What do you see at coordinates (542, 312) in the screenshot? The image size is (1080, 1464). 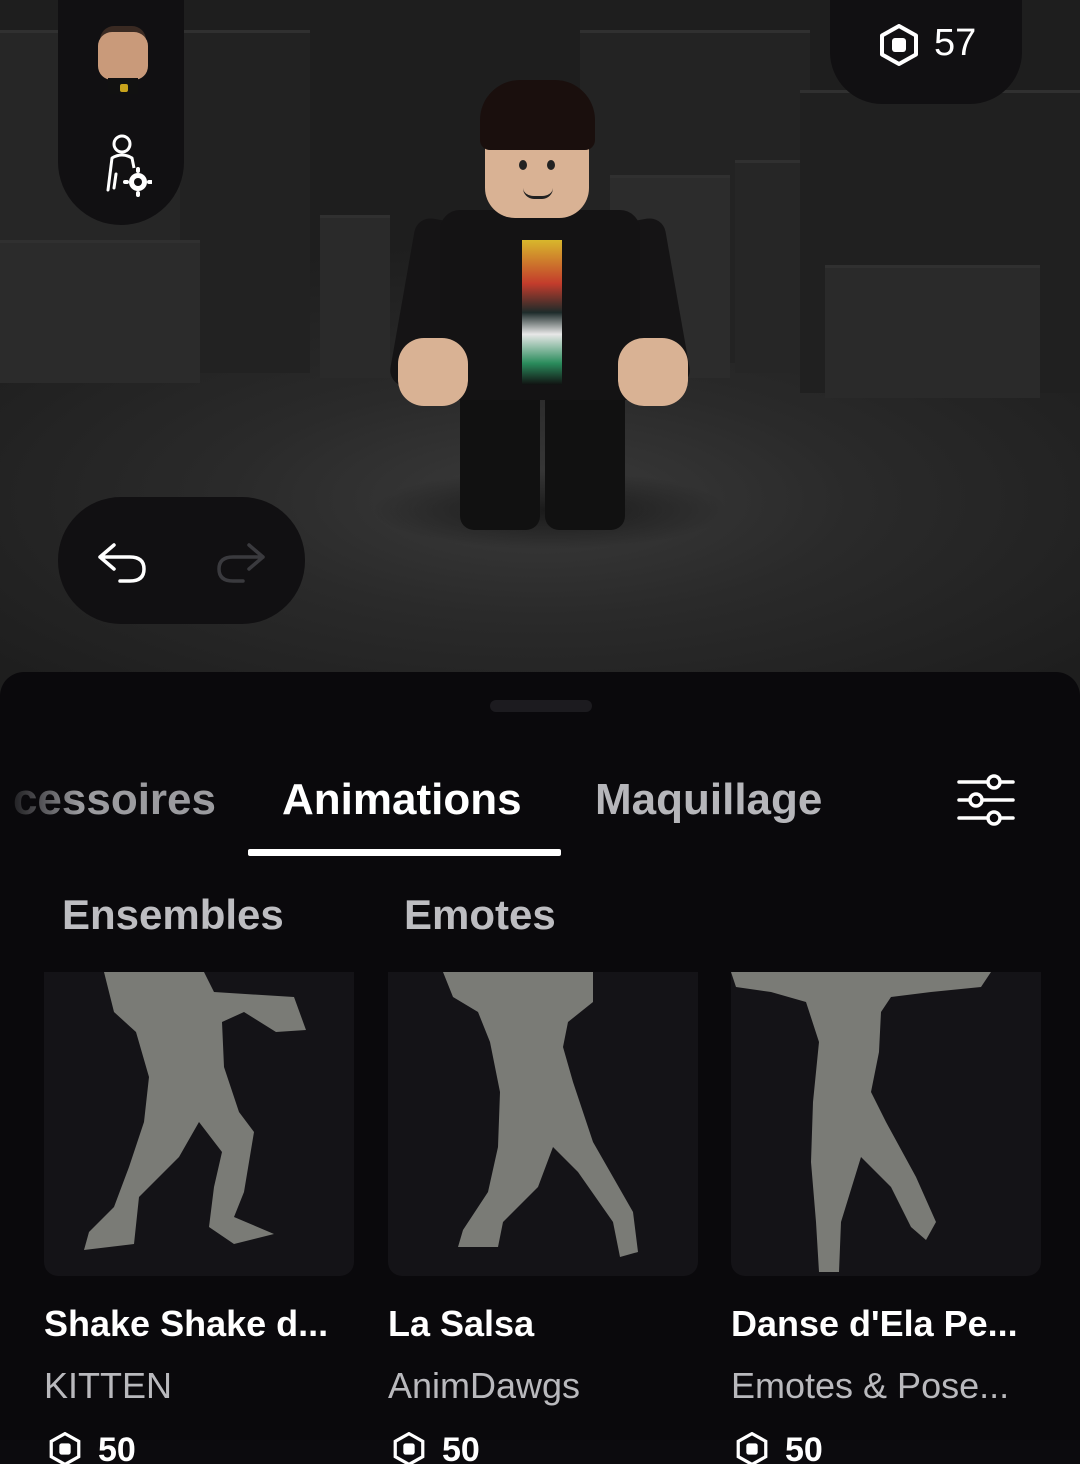 I see `avatar-shirt-graphic` at bounding box center [542, 312].